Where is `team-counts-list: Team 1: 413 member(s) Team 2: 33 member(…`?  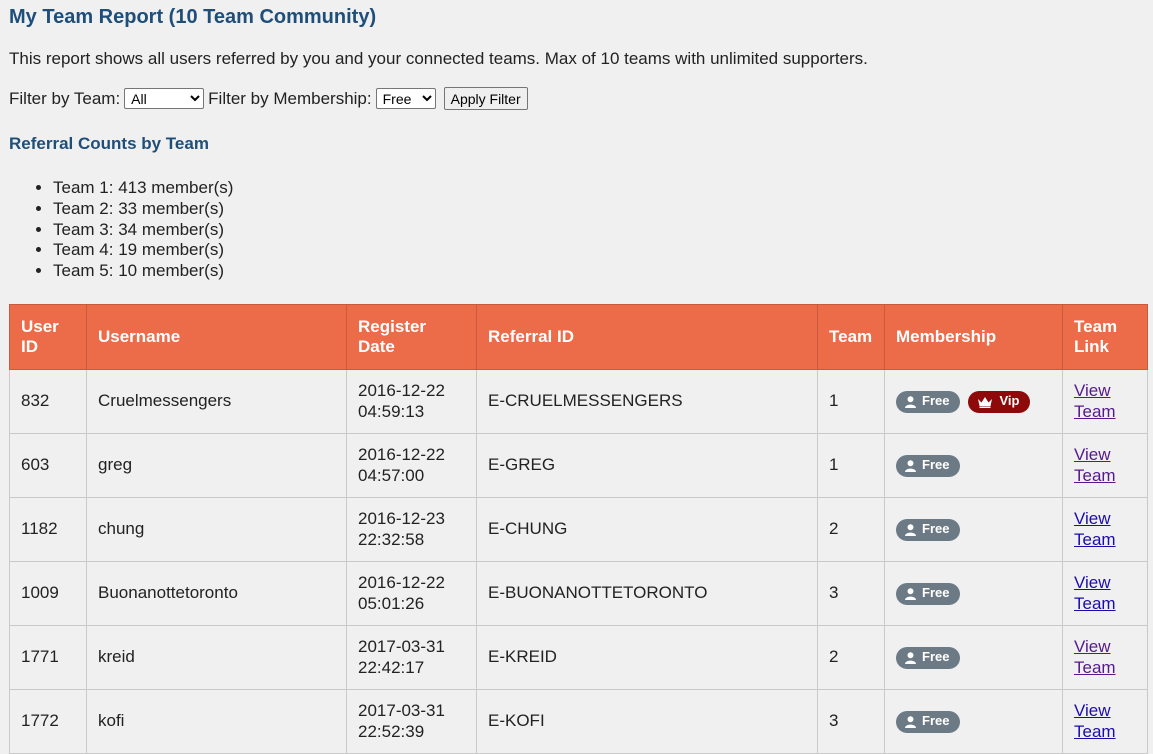
team-counts-list: Team 1: 413 member(s) Team 2: 33 member(… is located at coordinates (121, 230).